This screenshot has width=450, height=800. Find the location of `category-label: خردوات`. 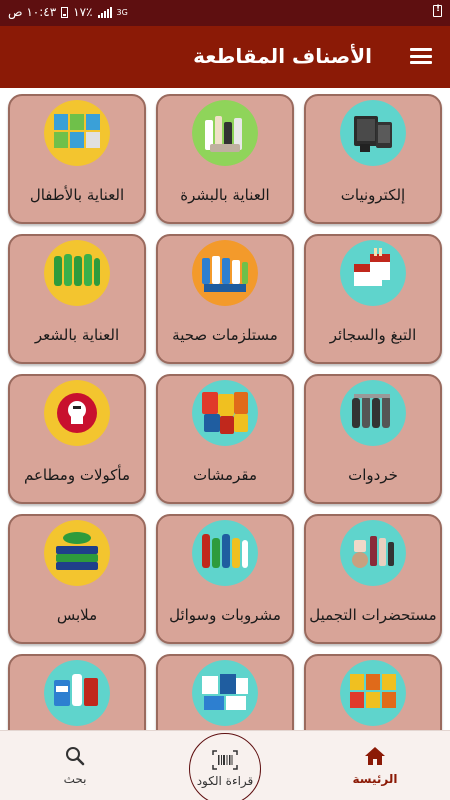

category-label: خردوات is located at coordinates (373, 475).